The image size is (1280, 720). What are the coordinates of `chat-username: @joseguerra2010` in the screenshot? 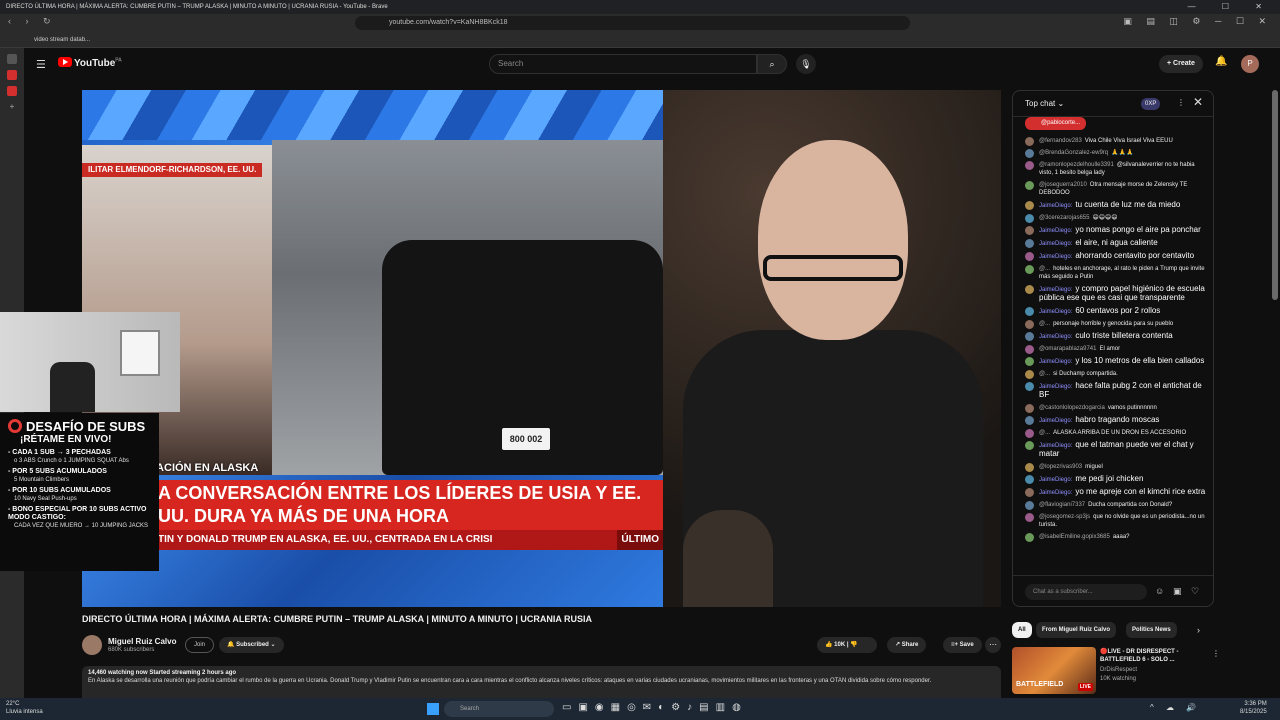 It's located at (1063, 185).